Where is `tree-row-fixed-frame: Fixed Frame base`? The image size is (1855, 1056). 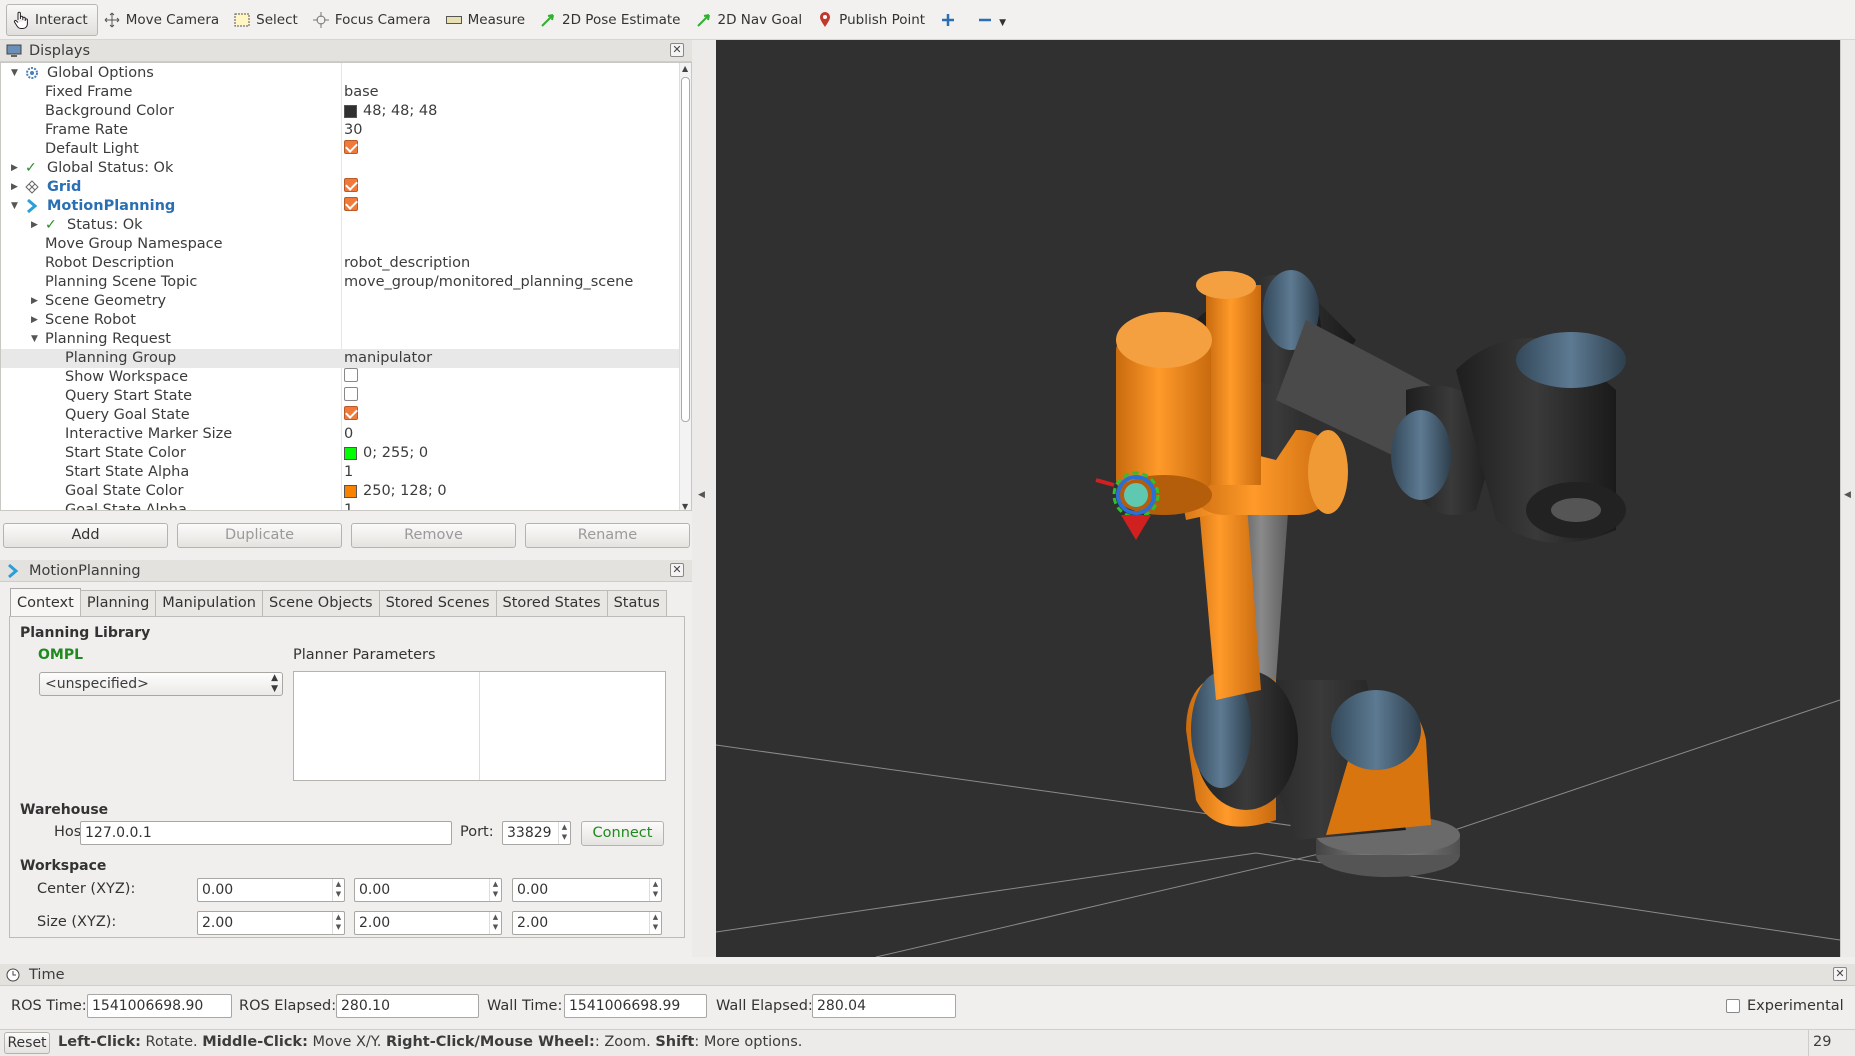
tree-row-fixed-frame: Fixed Frame base is located at coordinates (341, 92).